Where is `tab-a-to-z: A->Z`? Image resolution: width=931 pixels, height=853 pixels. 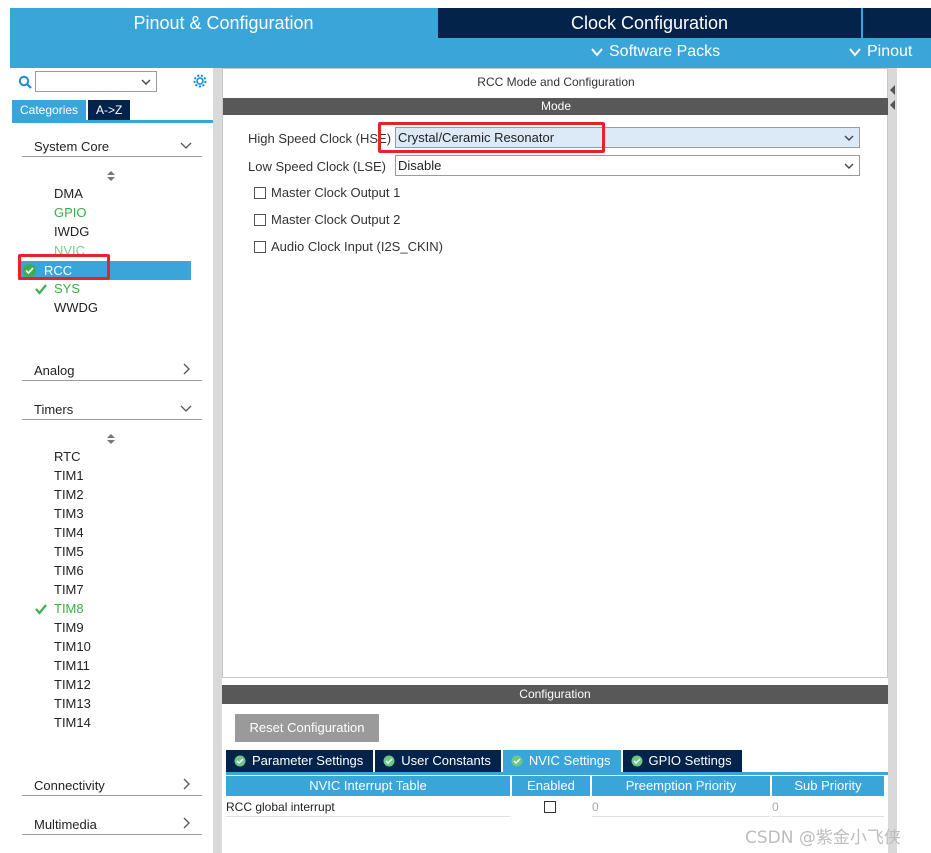
tab-a-to-z: A->Z is located at coordinates (109, 110).